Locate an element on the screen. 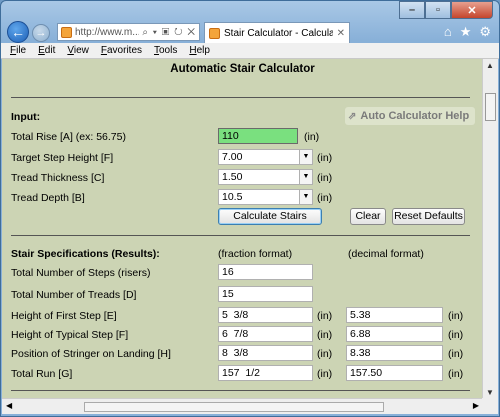 Image resolution: width=500 pixels, height=417 pixels. menu-bar: File Edit View Favorites Tools Help is located at coordinates (250, 51).